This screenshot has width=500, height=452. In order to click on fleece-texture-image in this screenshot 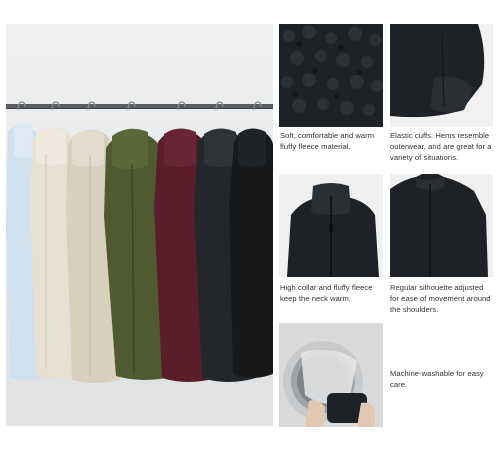, I will do `click(331, 75)`.